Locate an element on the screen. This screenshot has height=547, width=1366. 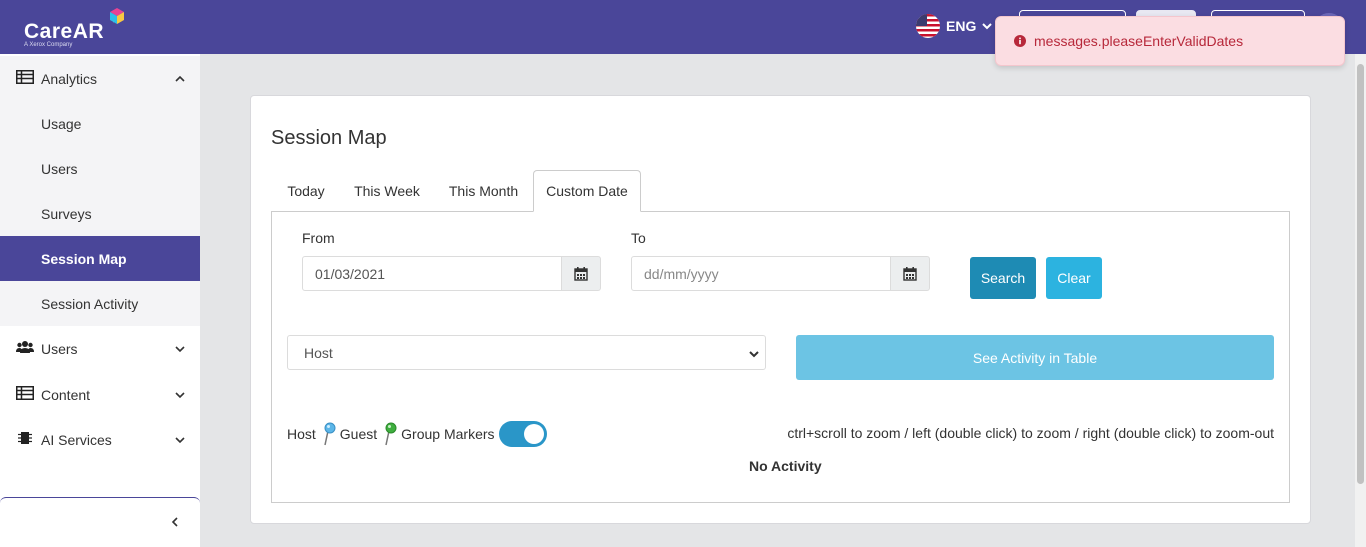
from-calendar-button is located at coordinates (581, 273).